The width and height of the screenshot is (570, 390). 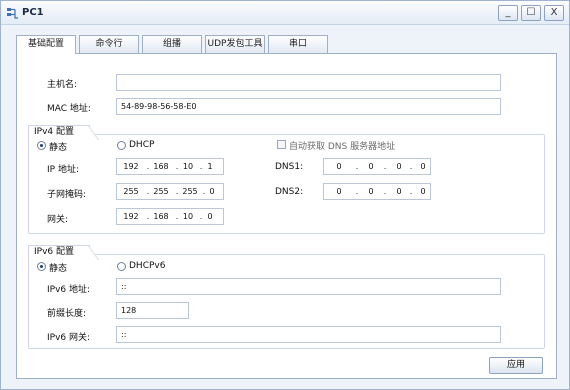 I want to click on close-button: X, so click(x=554, y=13).